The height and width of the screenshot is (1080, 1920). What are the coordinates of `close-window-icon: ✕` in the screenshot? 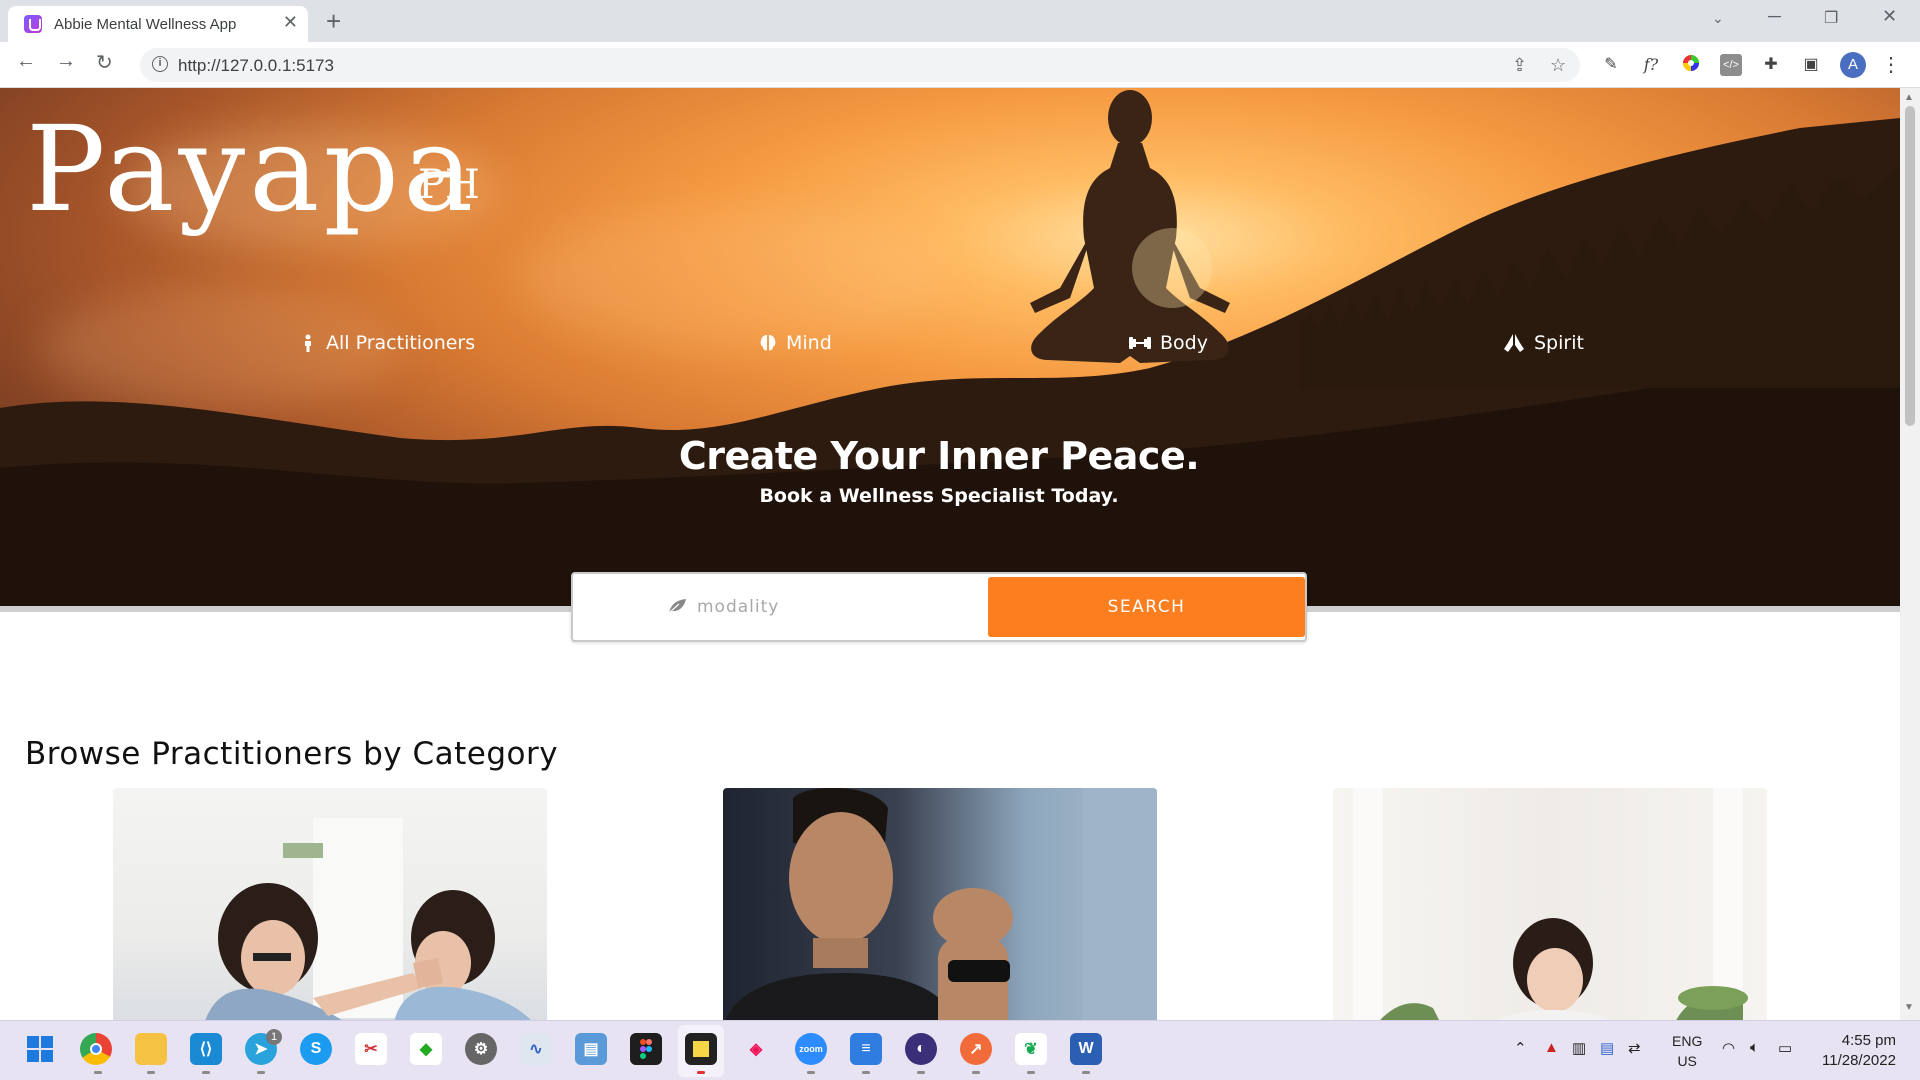 It's located at (1889, 16).